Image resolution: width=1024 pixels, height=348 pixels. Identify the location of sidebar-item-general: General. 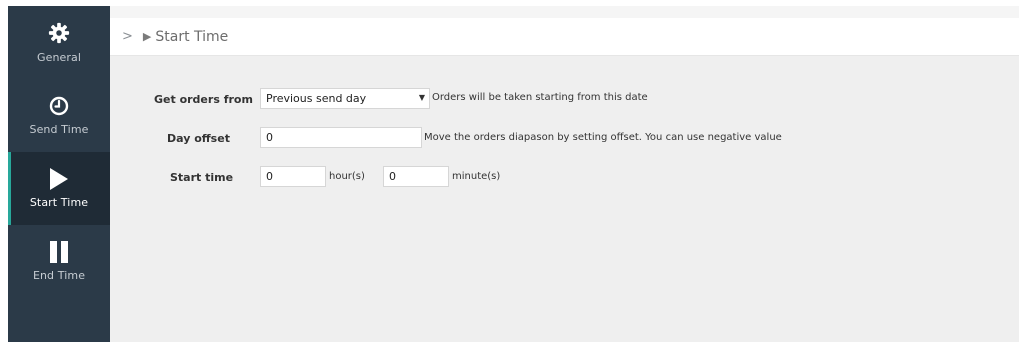
(59, 42).